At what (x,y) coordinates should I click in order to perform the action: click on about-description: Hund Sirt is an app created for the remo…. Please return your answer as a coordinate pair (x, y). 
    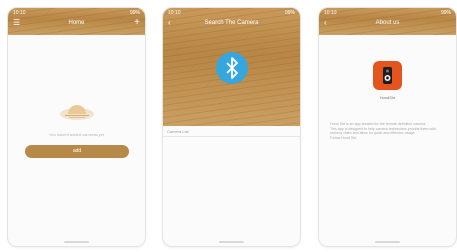
    Looking at the image, I should click on (387, 131).